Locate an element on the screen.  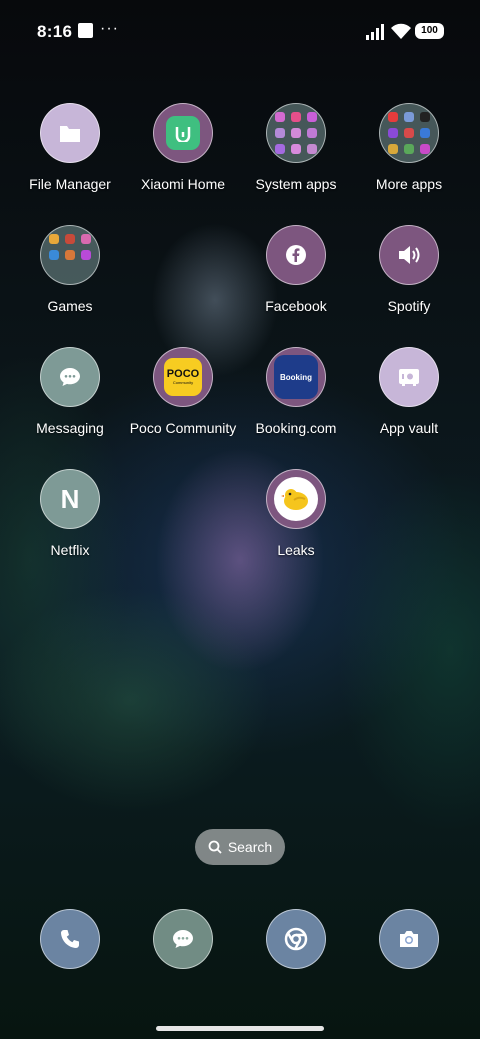
clock: 8:16 is located at coordinates (55, 31).